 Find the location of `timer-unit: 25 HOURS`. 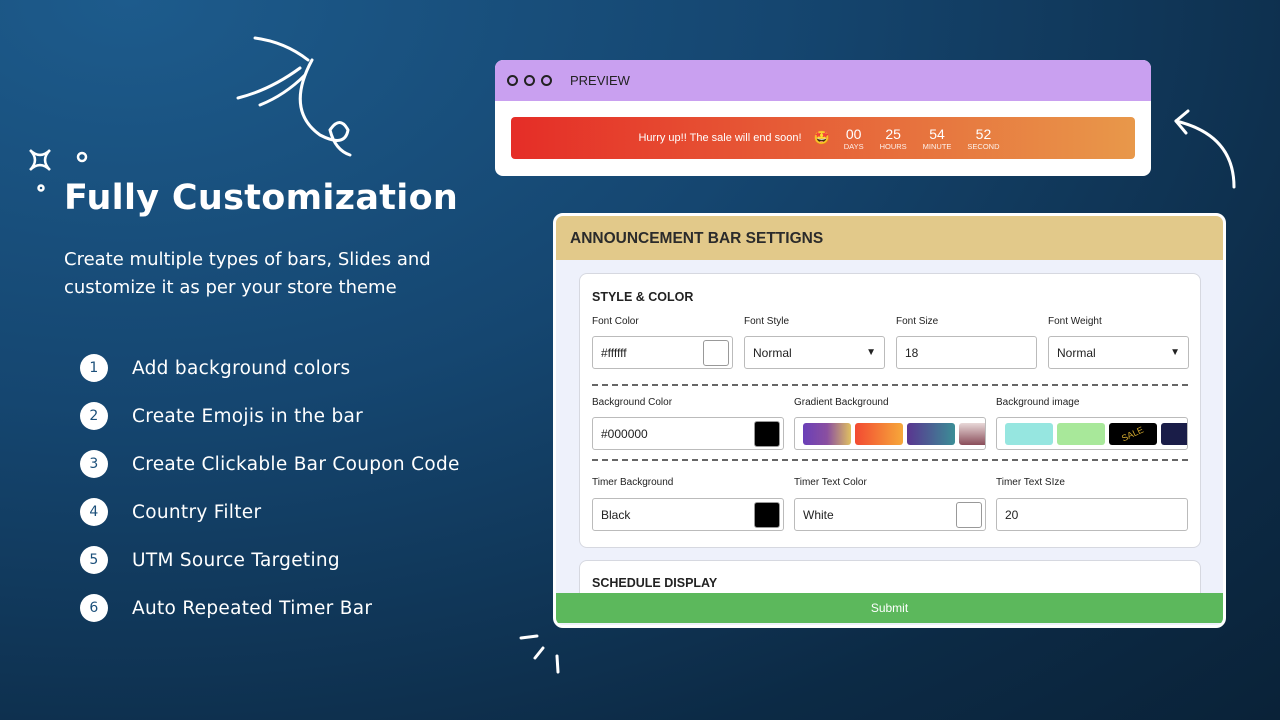

timer-unit: 25 HOURS is located at coordinates (893, 138).